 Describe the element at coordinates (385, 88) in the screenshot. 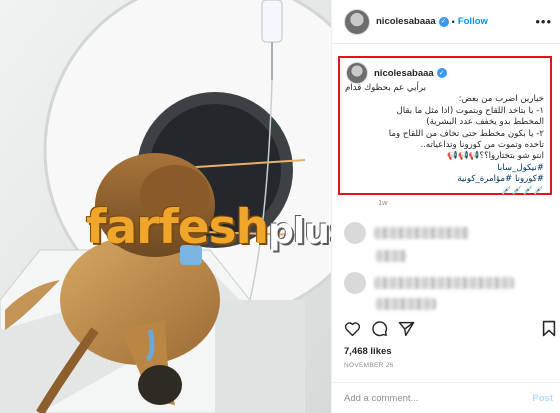

I see `caption-line: برأيي عم بحظوك قدام` at that location.